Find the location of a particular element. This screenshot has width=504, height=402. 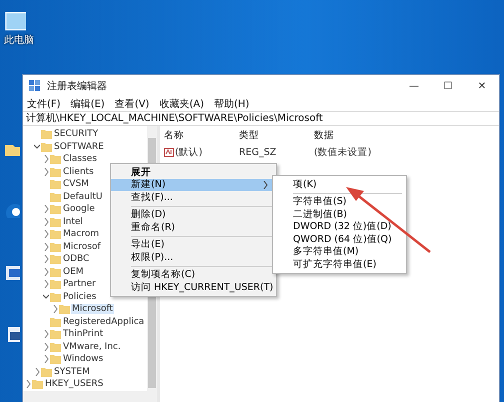

menu-item: QWORD (64 位)值(Q) is located at coordinates (339, 239).